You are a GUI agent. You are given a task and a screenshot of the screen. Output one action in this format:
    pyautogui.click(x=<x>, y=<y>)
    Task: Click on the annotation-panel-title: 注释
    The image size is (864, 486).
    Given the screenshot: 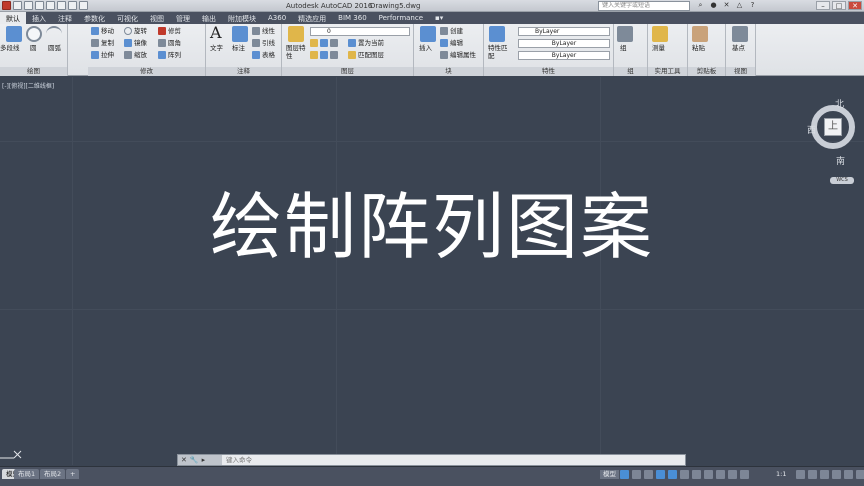 What is the action you would take?
    pyautogui.click(x=243, y=71)
    